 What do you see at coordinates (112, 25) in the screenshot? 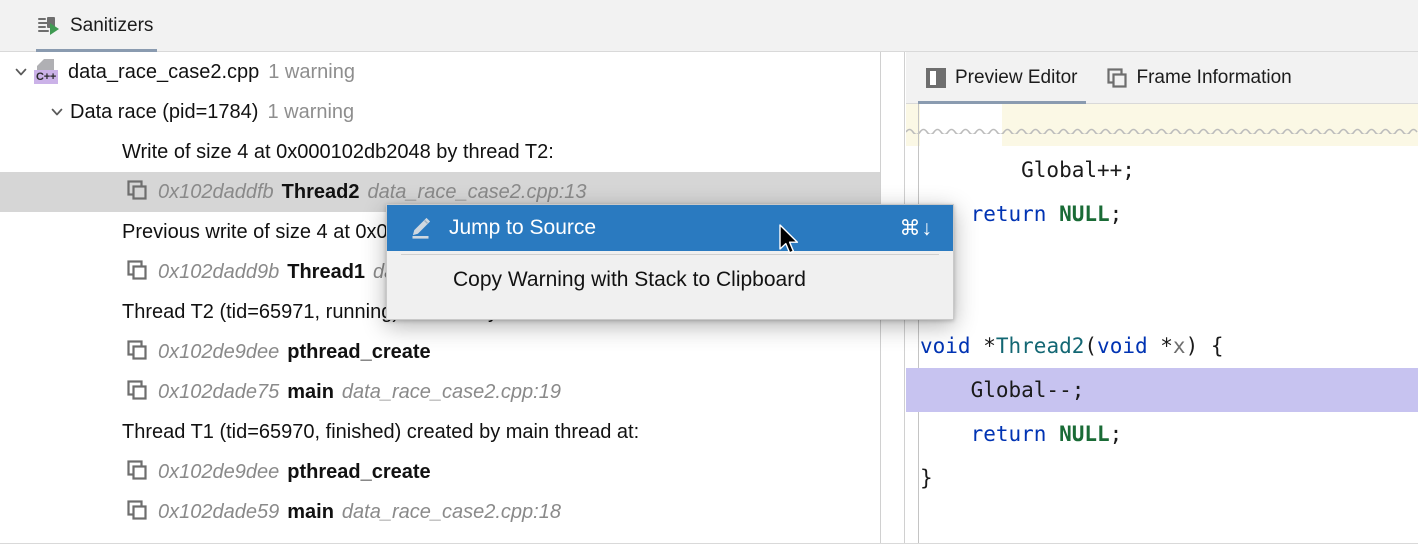
I see `tab-sanitizers-label: Sanitizers` at bounding box center [112, 25].